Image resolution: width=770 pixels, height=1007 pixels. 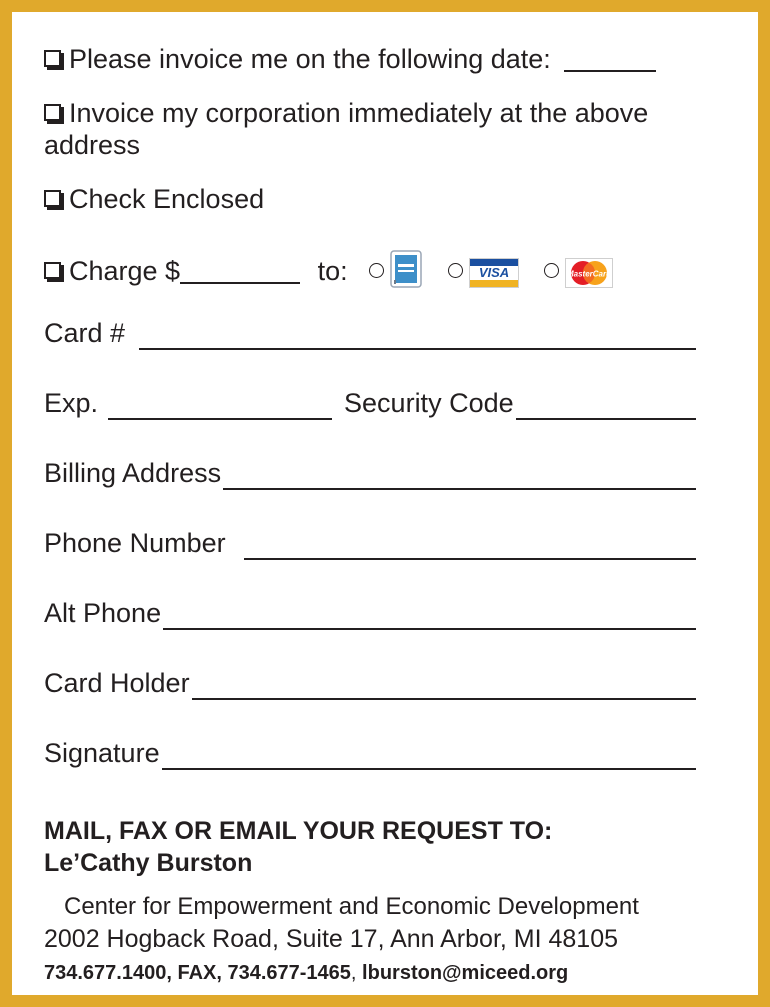 I want to click on field-label: Security Code, so click(x=429, y=403).